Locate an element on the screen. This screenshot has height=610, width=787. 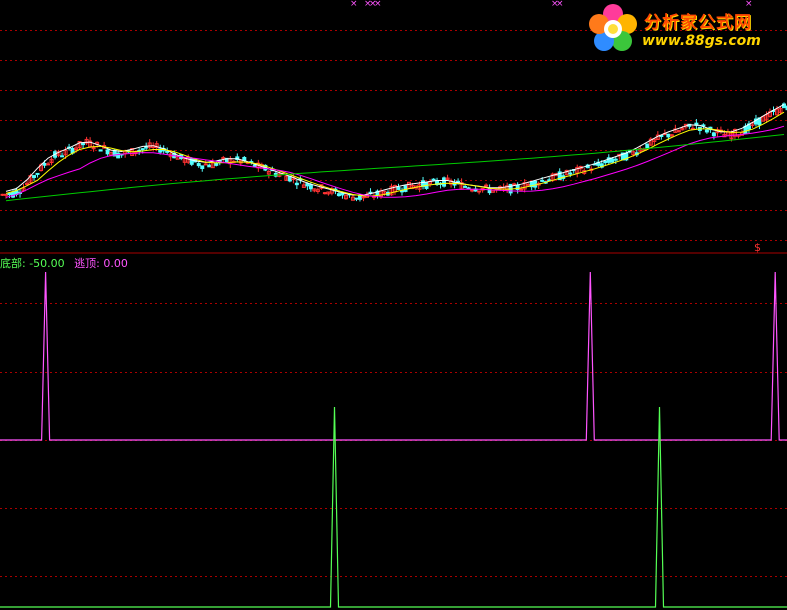
top-value-label: 逃顶: 0.00 is located at coordinates (101, 263).